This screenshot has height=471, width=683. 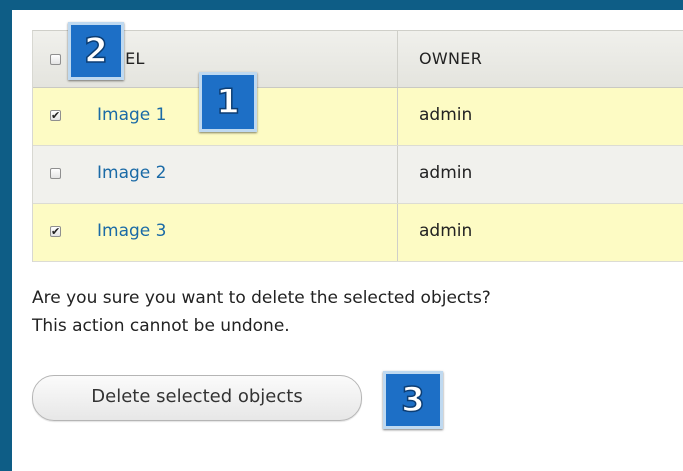 I want to click on callout-number-3: 3, so click(x=412, y=400).